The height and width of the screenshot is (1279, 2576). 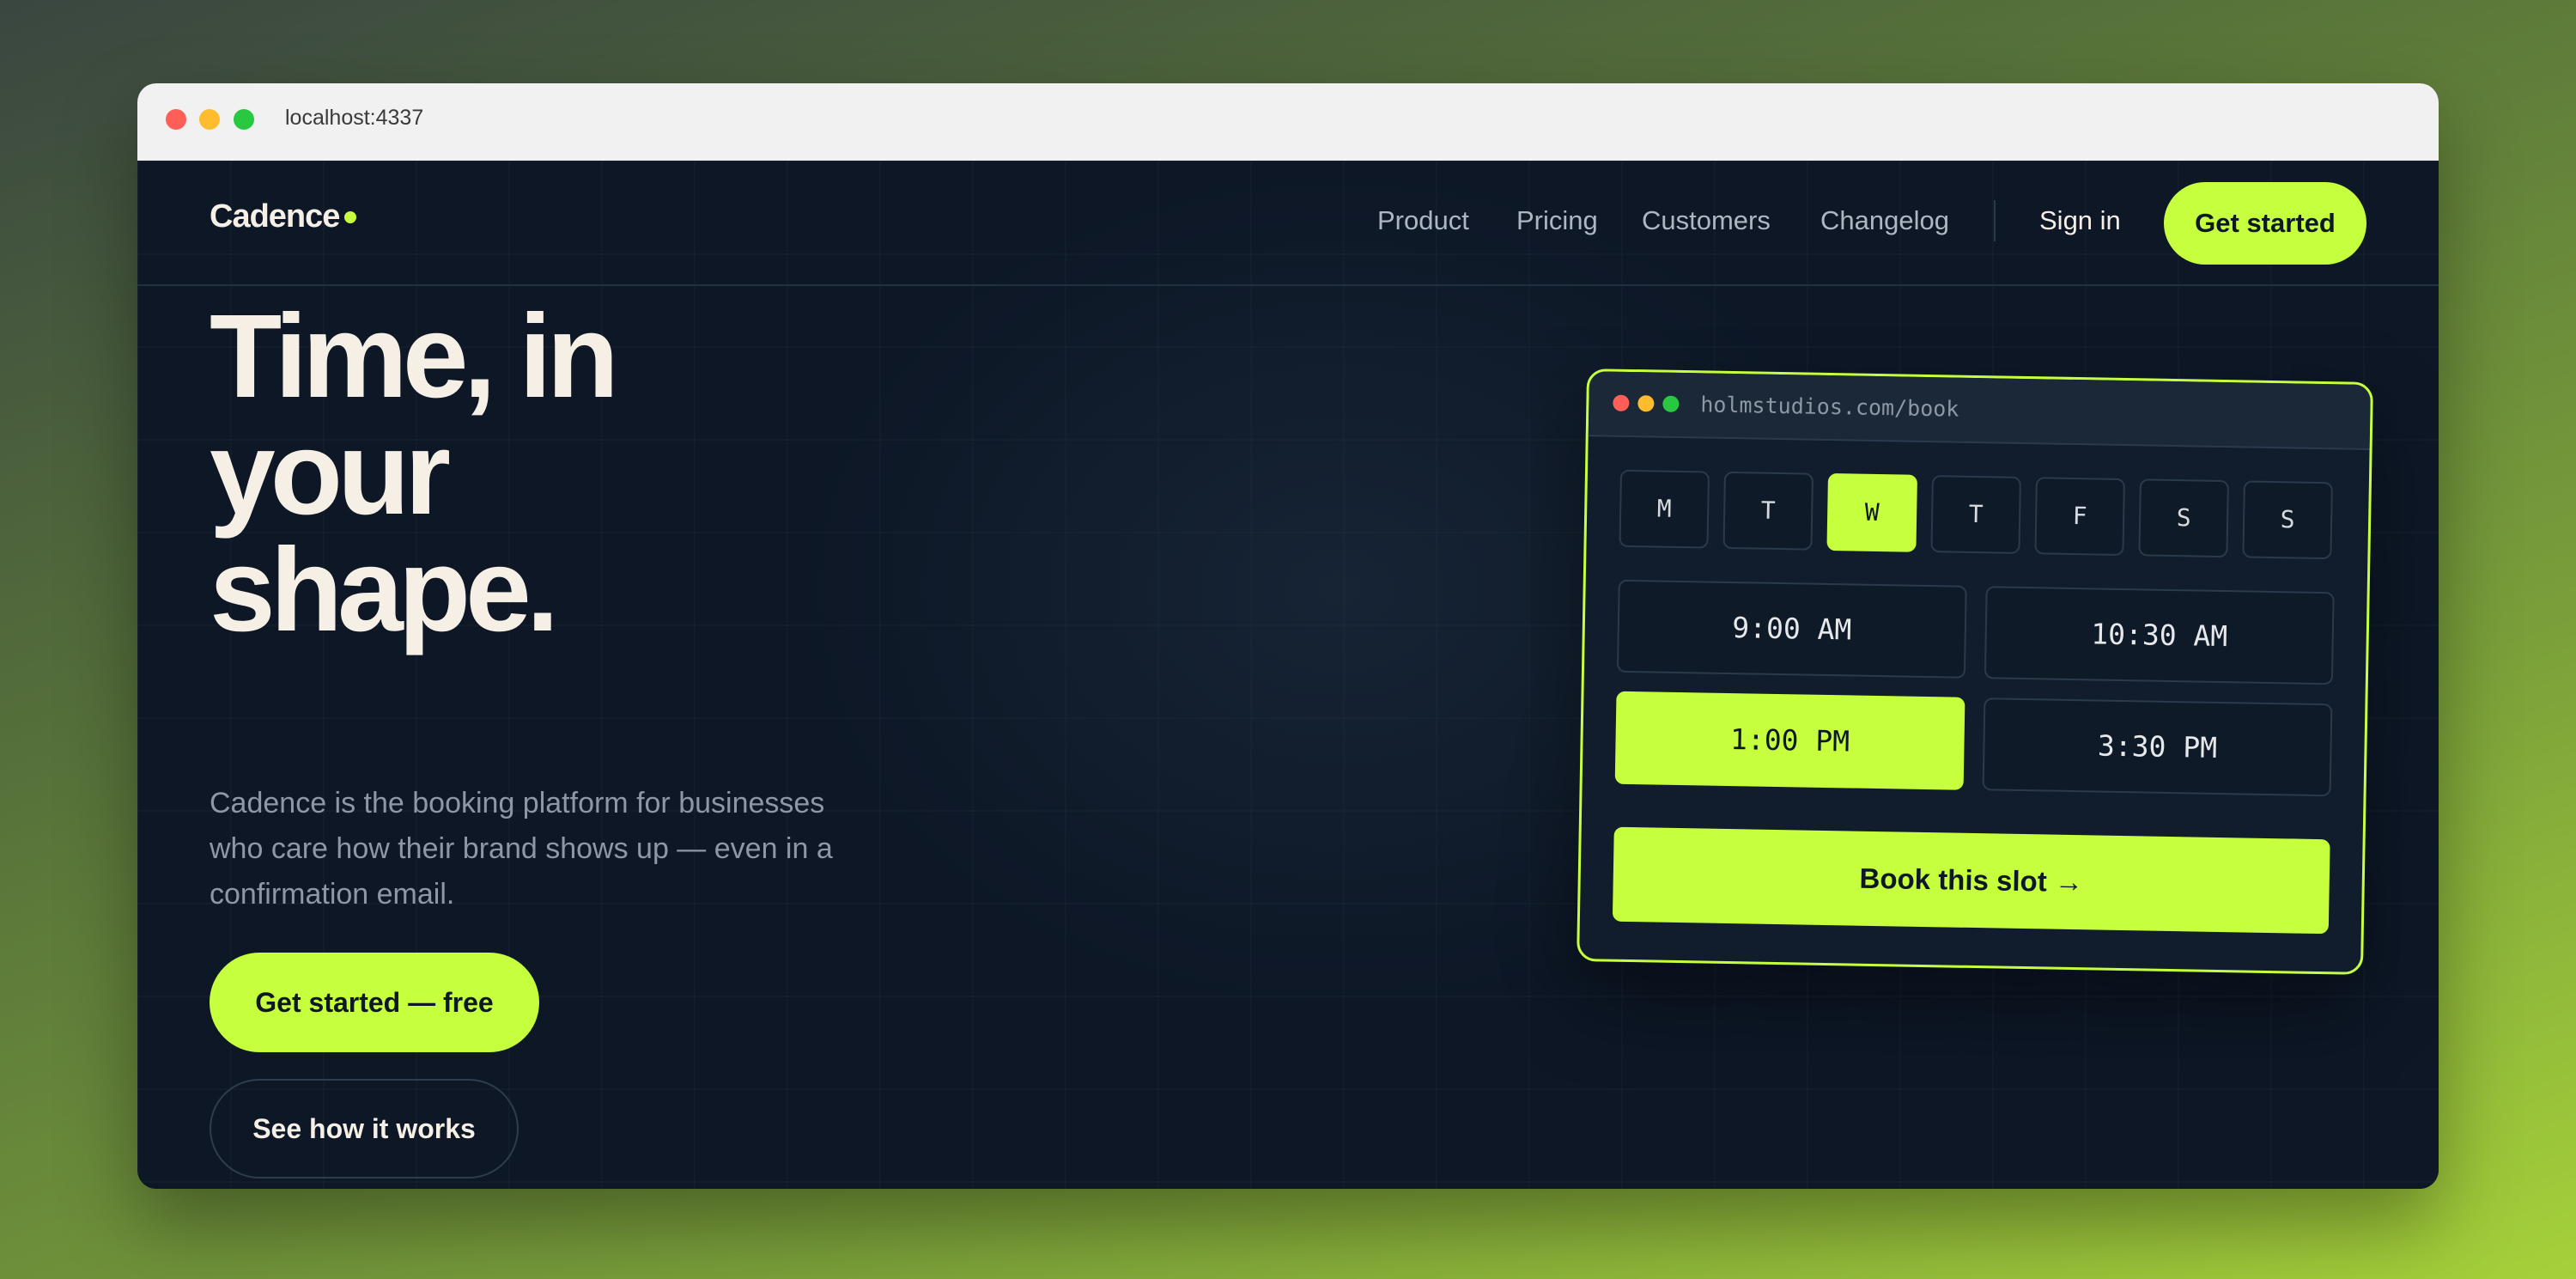 I want to click on card-green-dot-icon, so click(x=1671, y=403).